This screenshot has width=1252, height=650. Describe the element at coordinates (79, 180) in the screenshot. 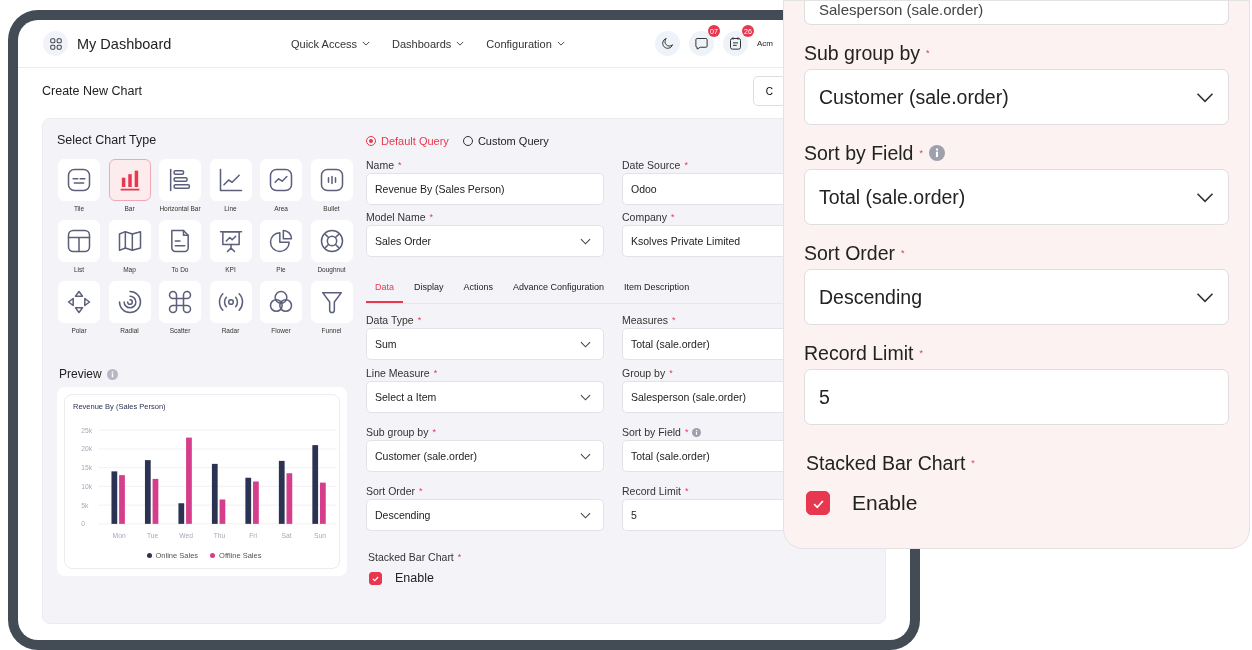

I see `tile-chart-icon` at that location.